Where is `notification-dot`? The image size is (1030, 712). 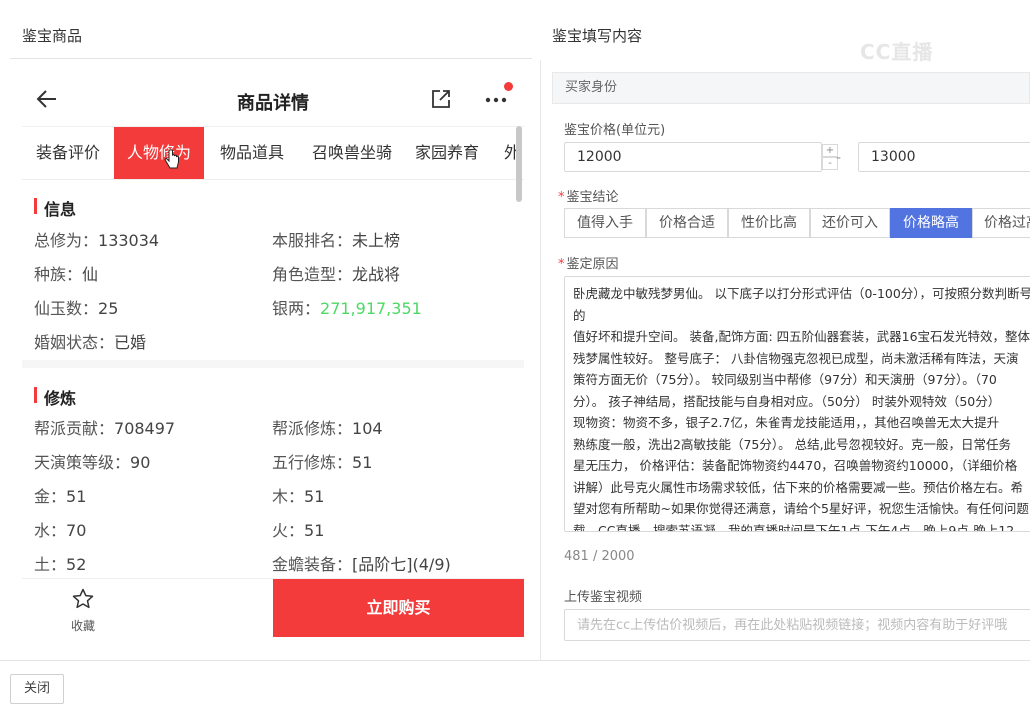 notification-dot is located at coordinates (508, 86).